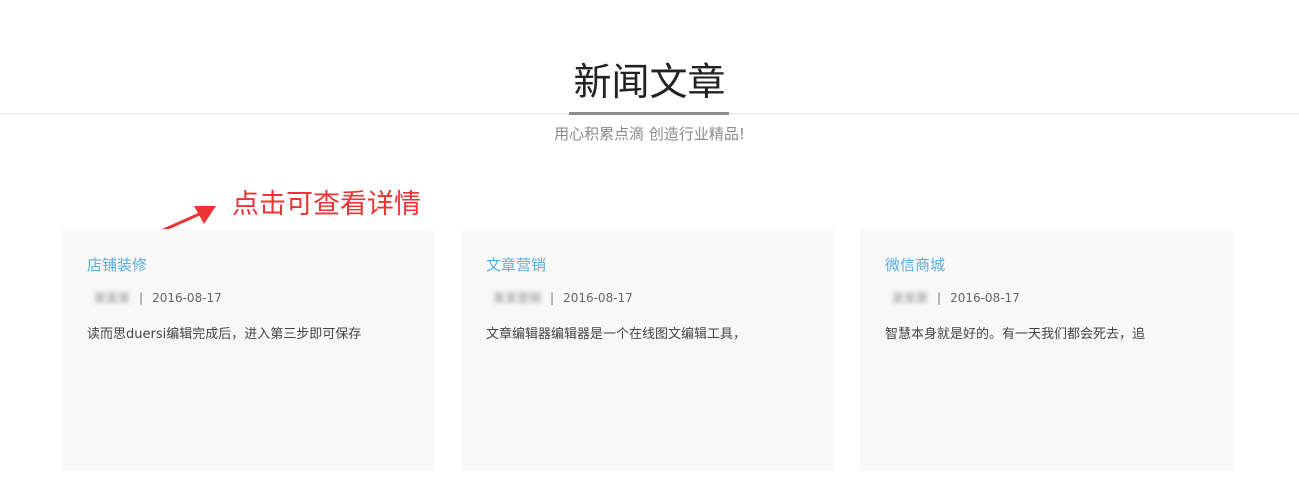  What do you see at coordinates (117, 265) in the screenshot?
I see `article-title-link: 店铺装修` at bounding box center [117, 265].